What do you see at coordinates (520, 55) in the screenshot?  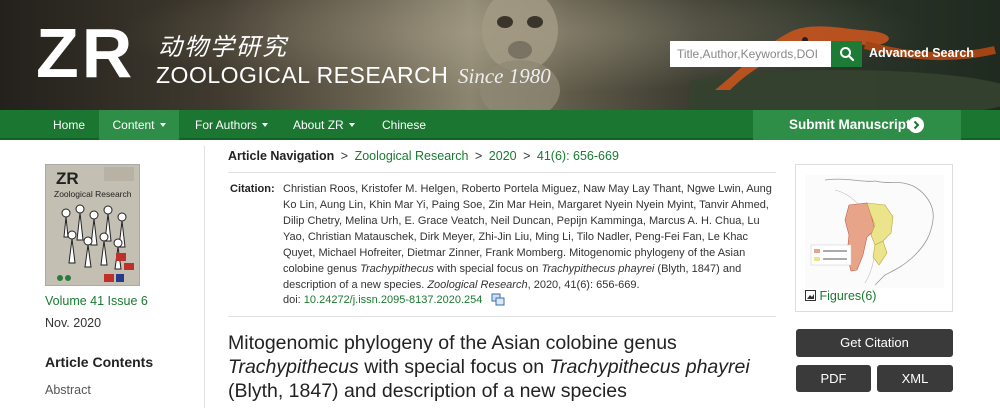 I see `meerkat-image` at bounding box center [520, 55].